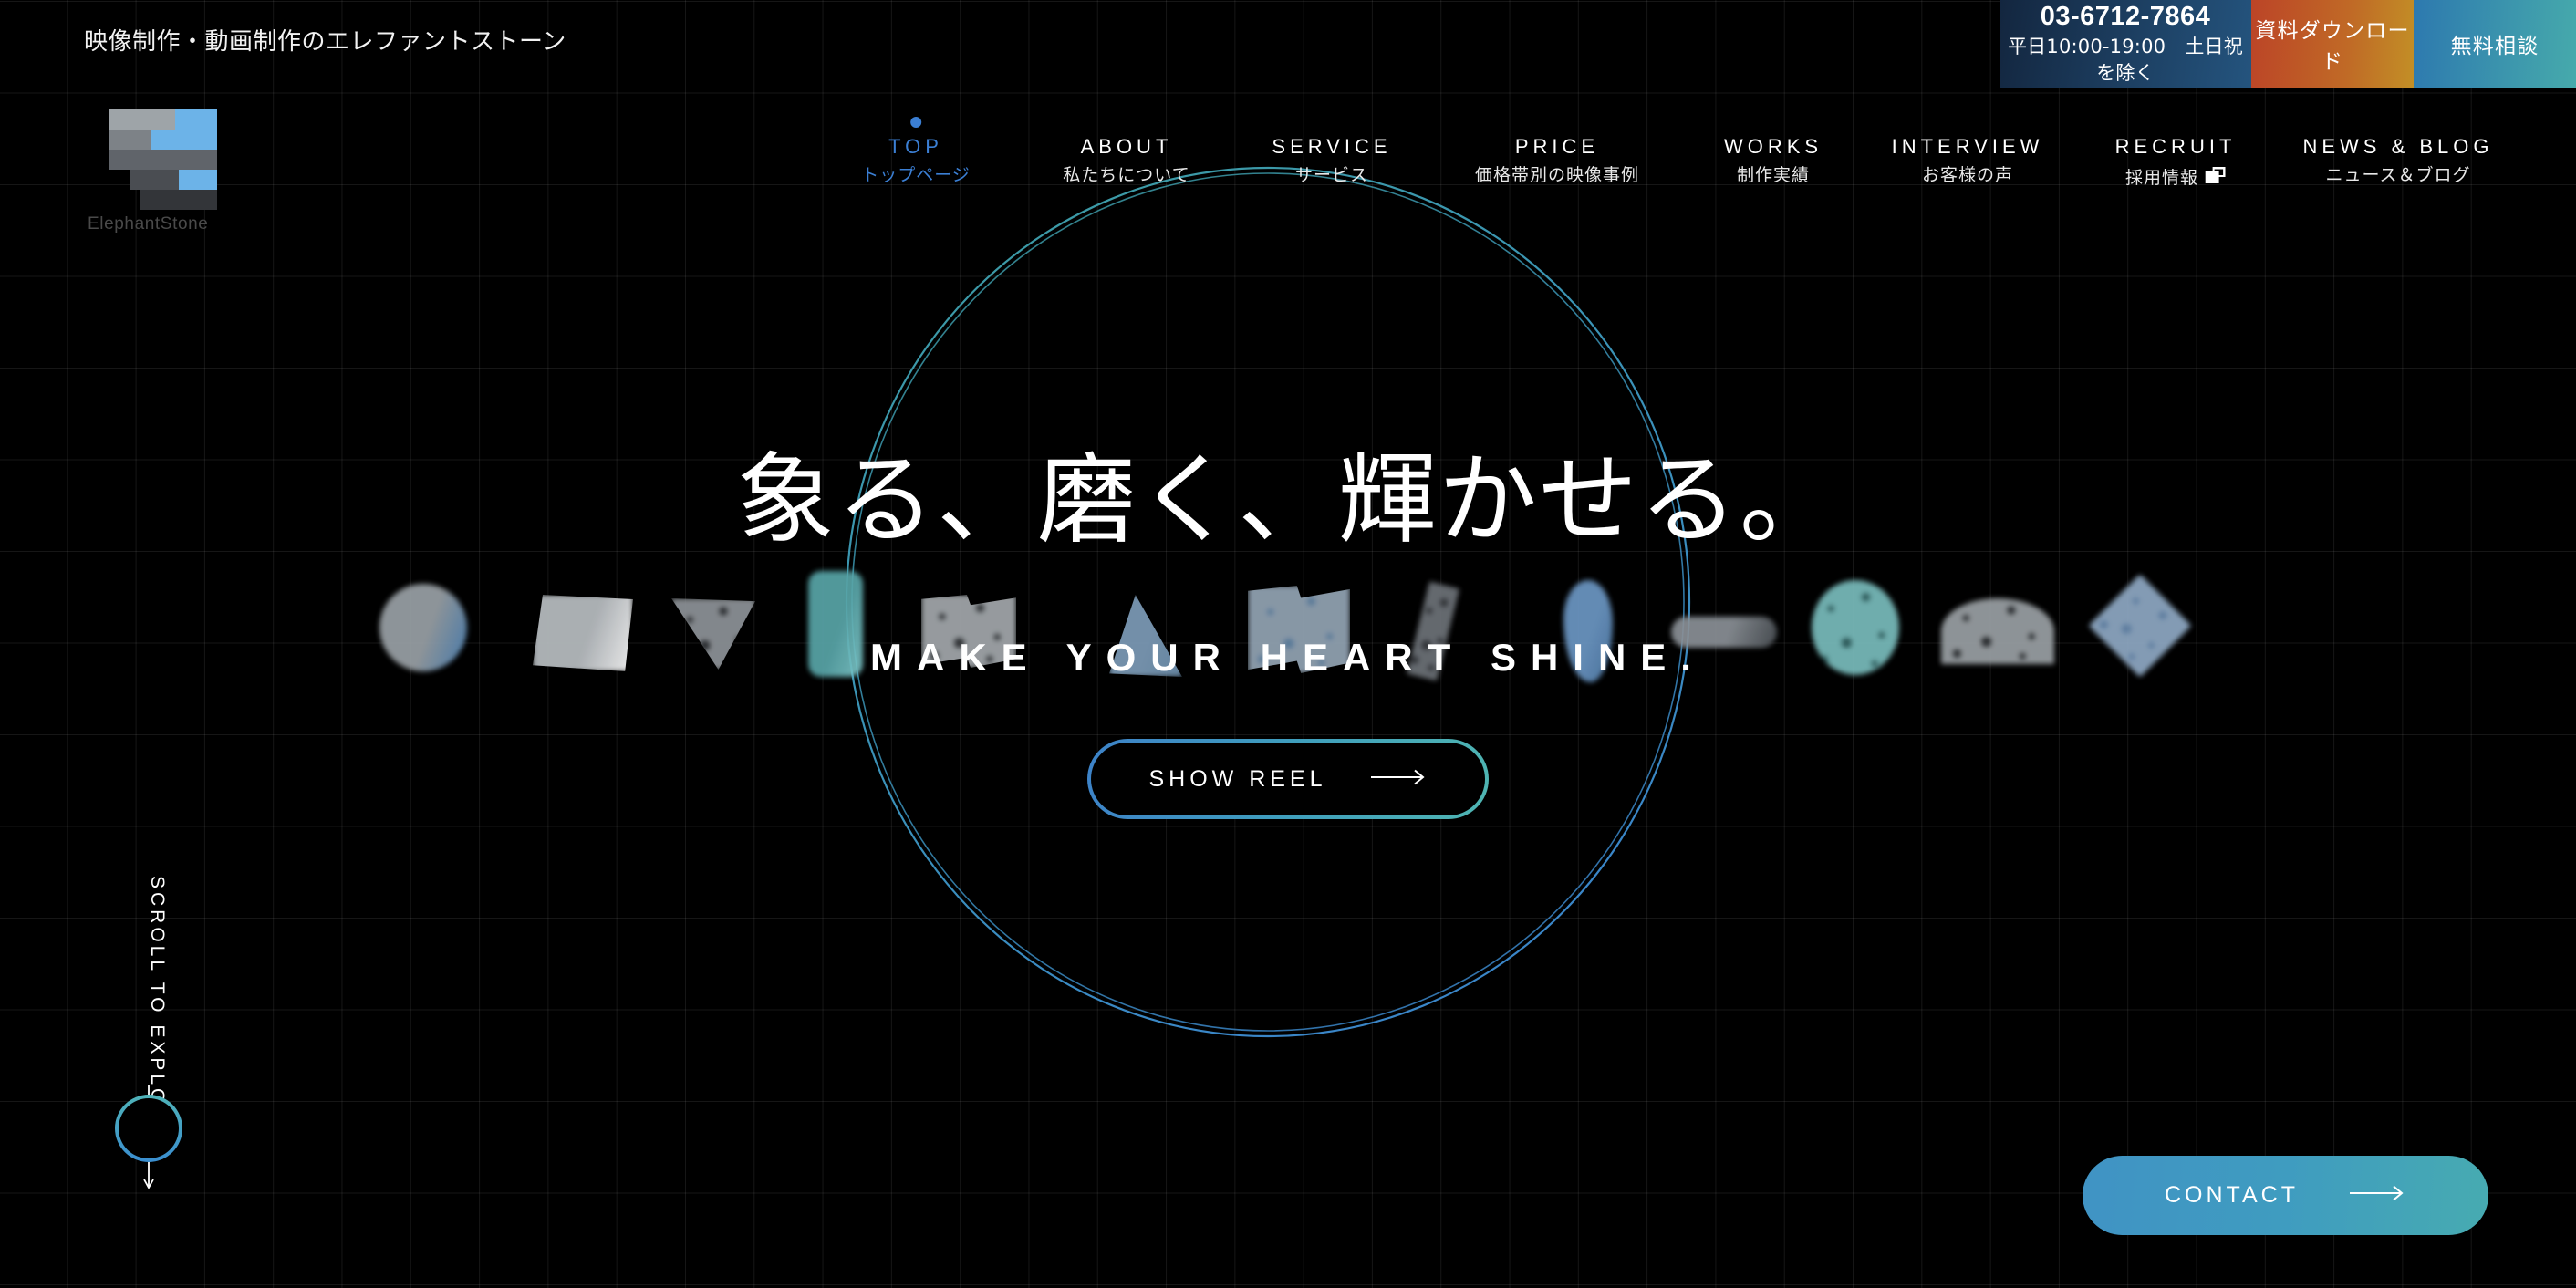  What do you see at coordinates (2125, 16) in the screenshot?
I see `phone-number: 03-6712-7864` at bounding box center [2125, 16].